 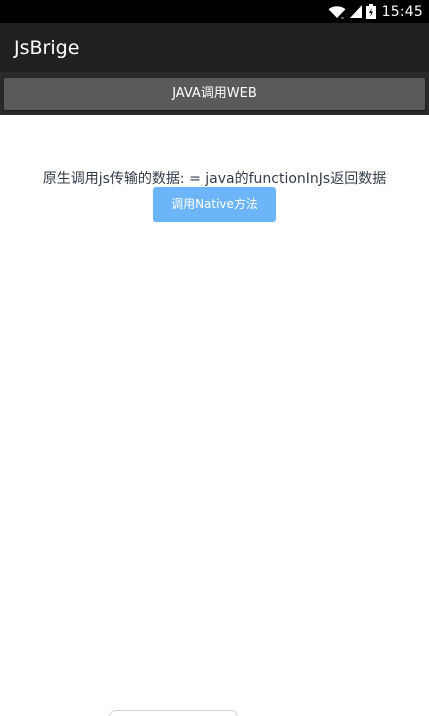 What do you see at coordinates (214, 47) in the screenshot?
I see `app-bar: JsBrige` at bounding box center [214, 47].